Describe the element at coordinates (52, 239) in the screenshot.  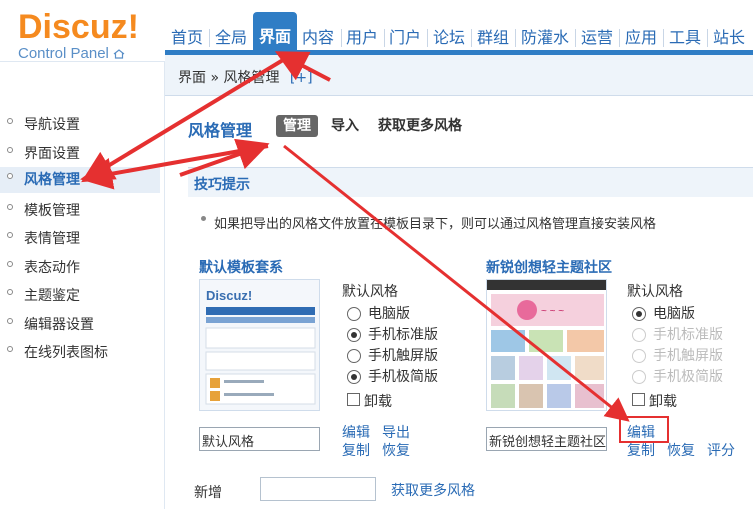
I see `sidebar-item-label: 表情管理` at that location.